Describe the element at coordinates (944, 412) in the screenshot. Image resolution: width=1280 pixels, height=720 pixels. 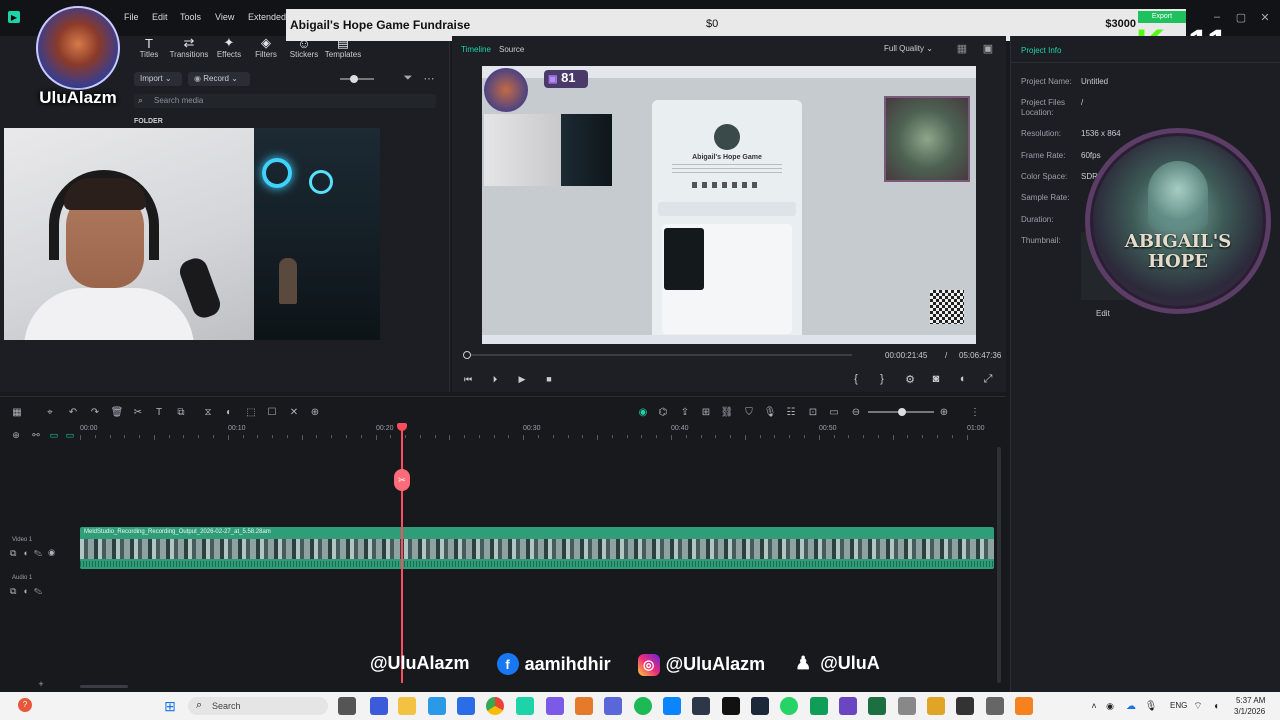
I see `zoom-in-icon: ⊕` at that location.